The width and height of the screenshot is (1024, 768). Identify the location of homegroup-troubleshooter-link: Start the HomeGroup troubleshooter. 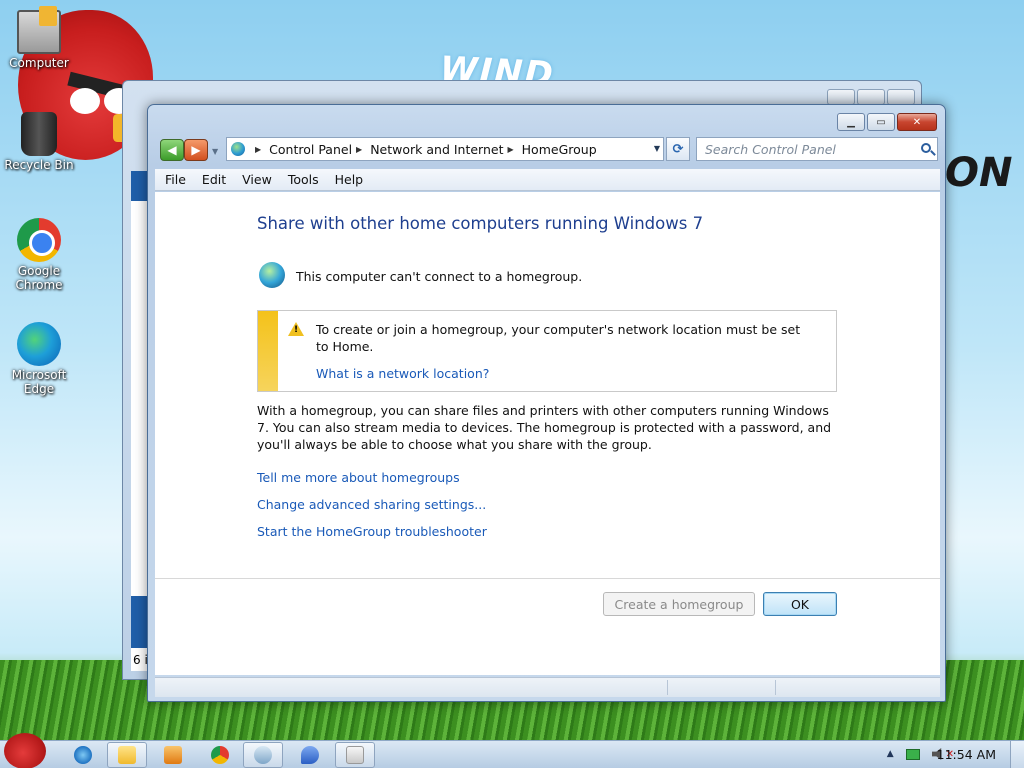
(372, 531).